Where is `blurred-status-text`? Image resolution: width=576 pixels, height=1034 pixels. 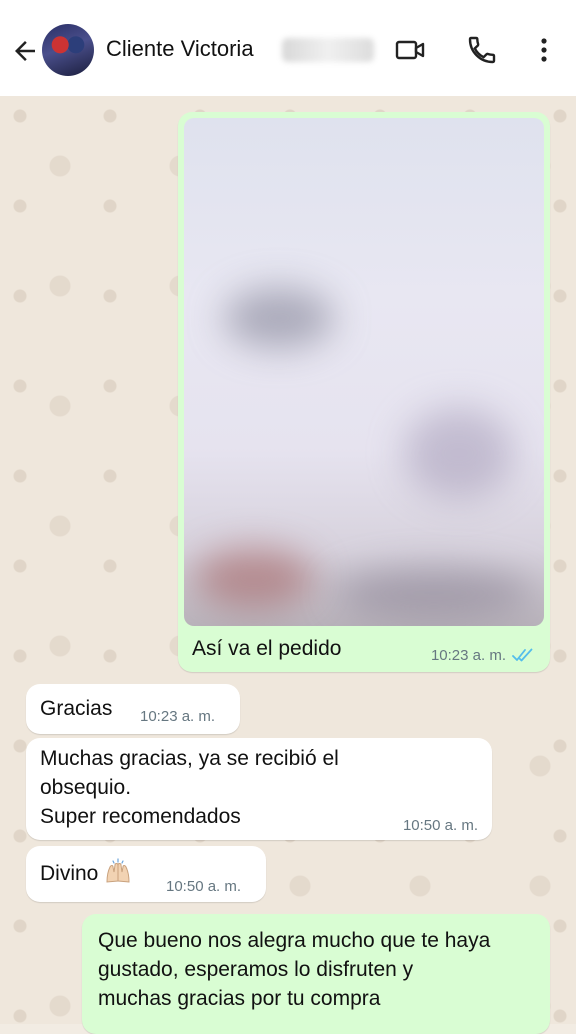
blurred-status-text is located at coordinates (328, 50).